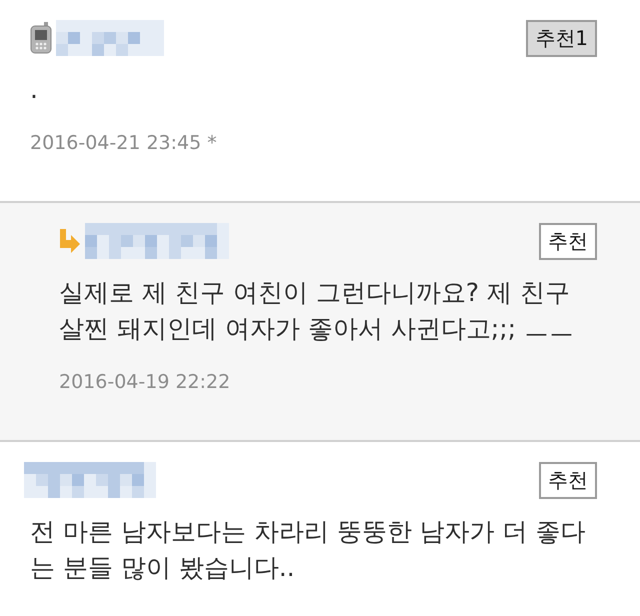 This screenshot has height=616, width=640. I want to click on comment-date: 2016-04-21 23:45 *, so click(124, 143).